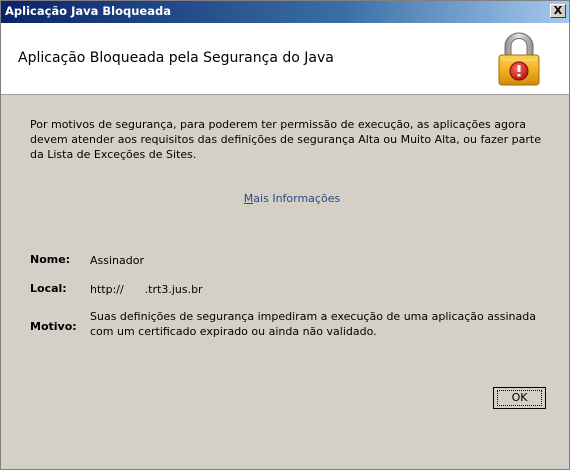 Image resolution: width=570 pixels, height=470 pixels. What do you see at coordinates (48, 288) in the screenshot?
I see `location-label: Local:` at bounding box center [48, 288].